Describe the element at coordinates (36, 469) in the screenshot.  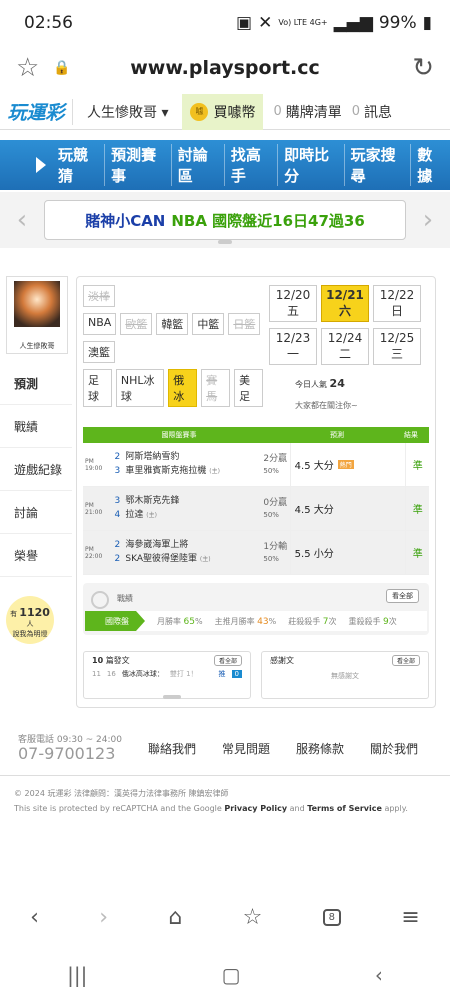
I see `menu-item-games: 遊戲紀錄` at that location.